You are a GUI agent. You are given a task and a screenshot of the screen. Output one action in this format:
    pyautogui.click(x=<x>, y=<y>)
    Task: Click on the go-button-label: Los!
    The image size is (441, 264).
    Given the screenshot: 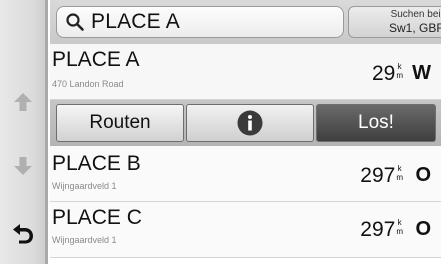 What is the action you would take?
    pyautogui.click(x=376, y=122)
    